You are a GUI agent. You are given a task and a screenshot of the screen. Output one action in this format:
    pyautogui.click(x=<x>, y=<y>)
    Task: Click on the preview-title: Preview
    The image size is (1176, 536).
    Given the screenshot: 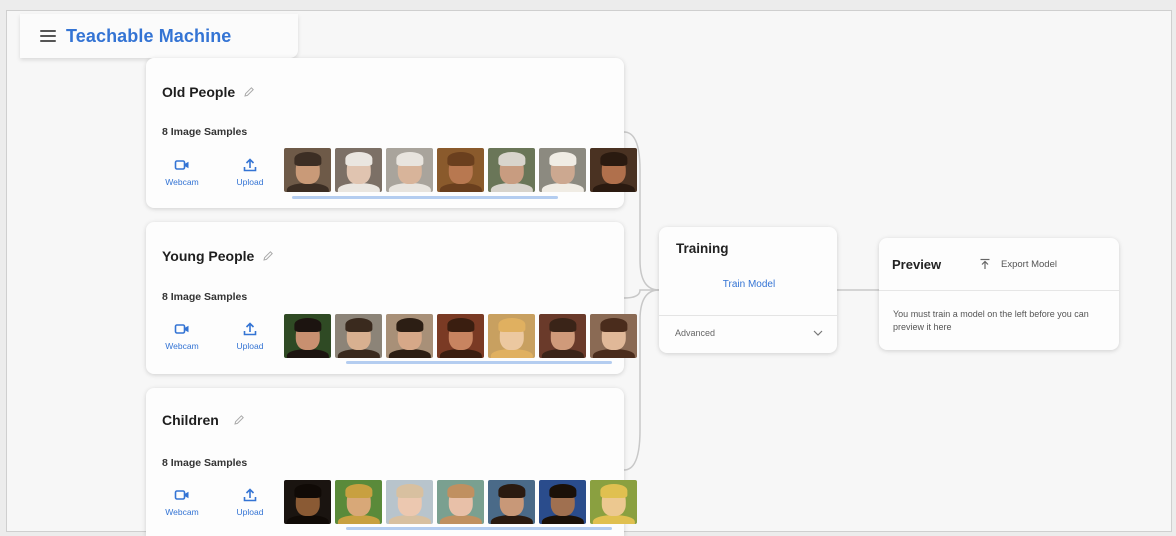 What is the action you would take?
    pyautogui.click(x=917, y=264)
    